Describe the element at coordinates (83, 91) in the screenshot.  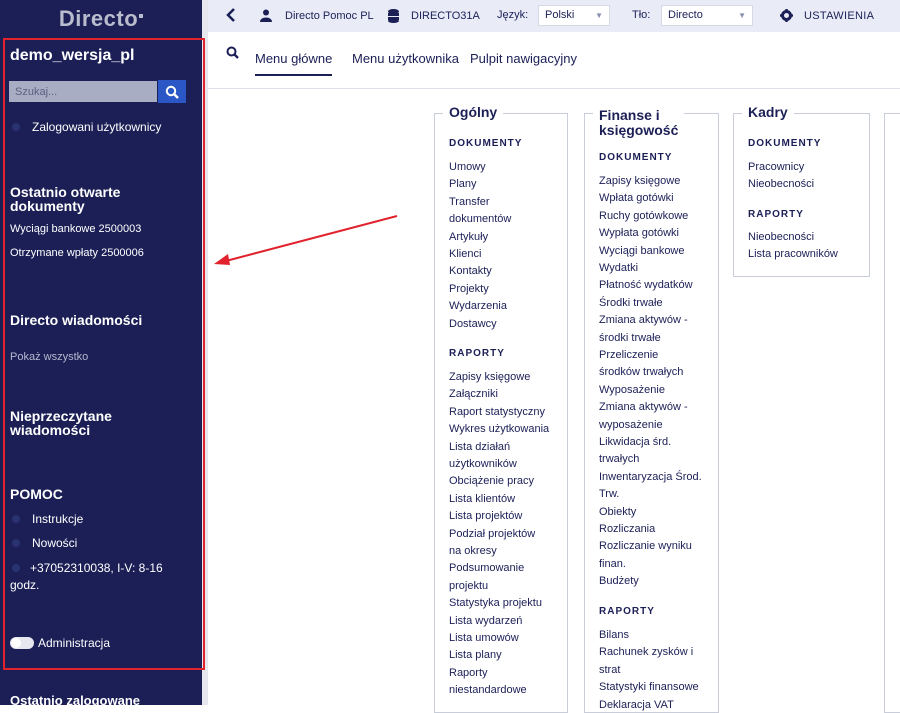
I see `sidebar-search-input` at that location.